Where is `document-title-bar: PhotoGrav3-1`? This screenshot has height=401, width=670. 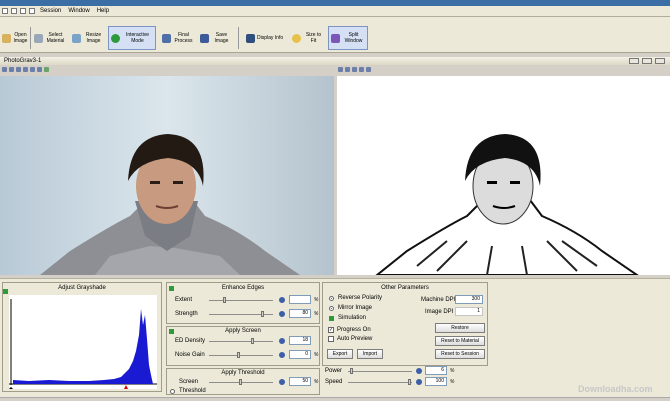
document-title-bar: PhotoGrav3-1 is located at coordinates (335, 61).